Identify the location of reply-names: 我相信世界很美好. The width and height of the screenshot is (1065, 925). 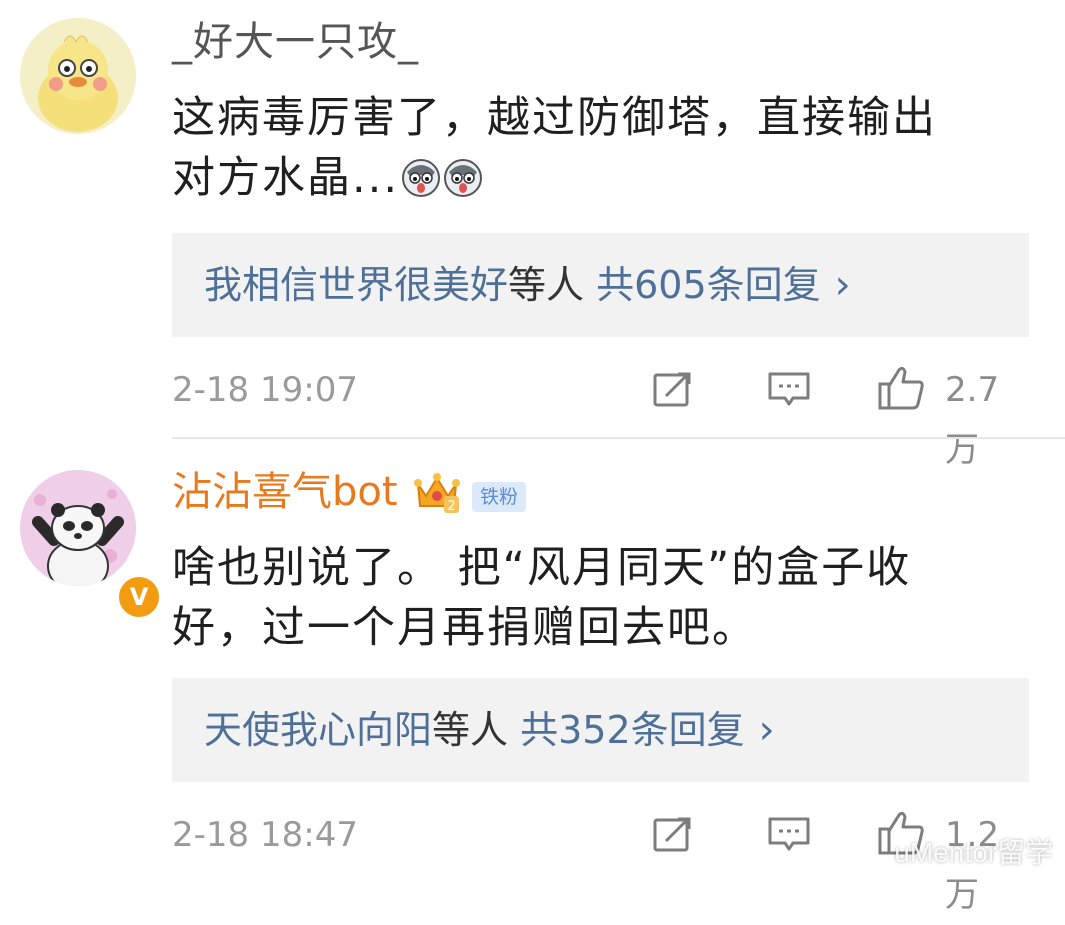
(356, 285).